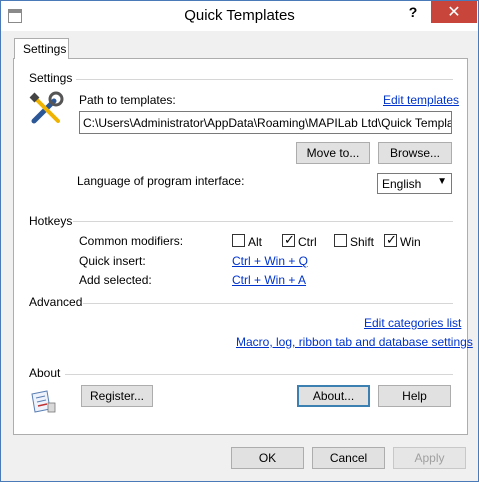 The image size is (479, 482). Describe the element at coordinates (362, 242) in the screenshot. I see `shift-label: Shift` at that location.